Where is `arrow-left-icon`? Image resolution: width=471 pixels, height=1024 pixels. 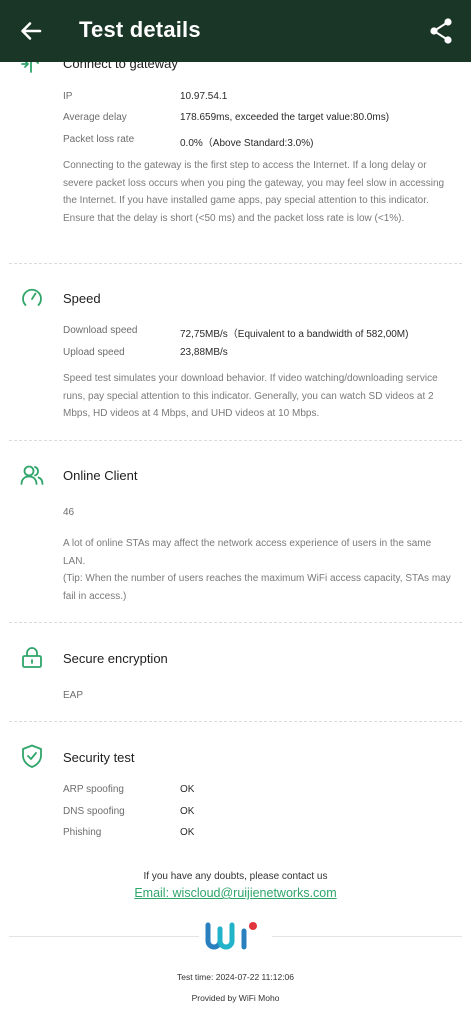
arrow-left-icon is located at coordinates (31, 31).